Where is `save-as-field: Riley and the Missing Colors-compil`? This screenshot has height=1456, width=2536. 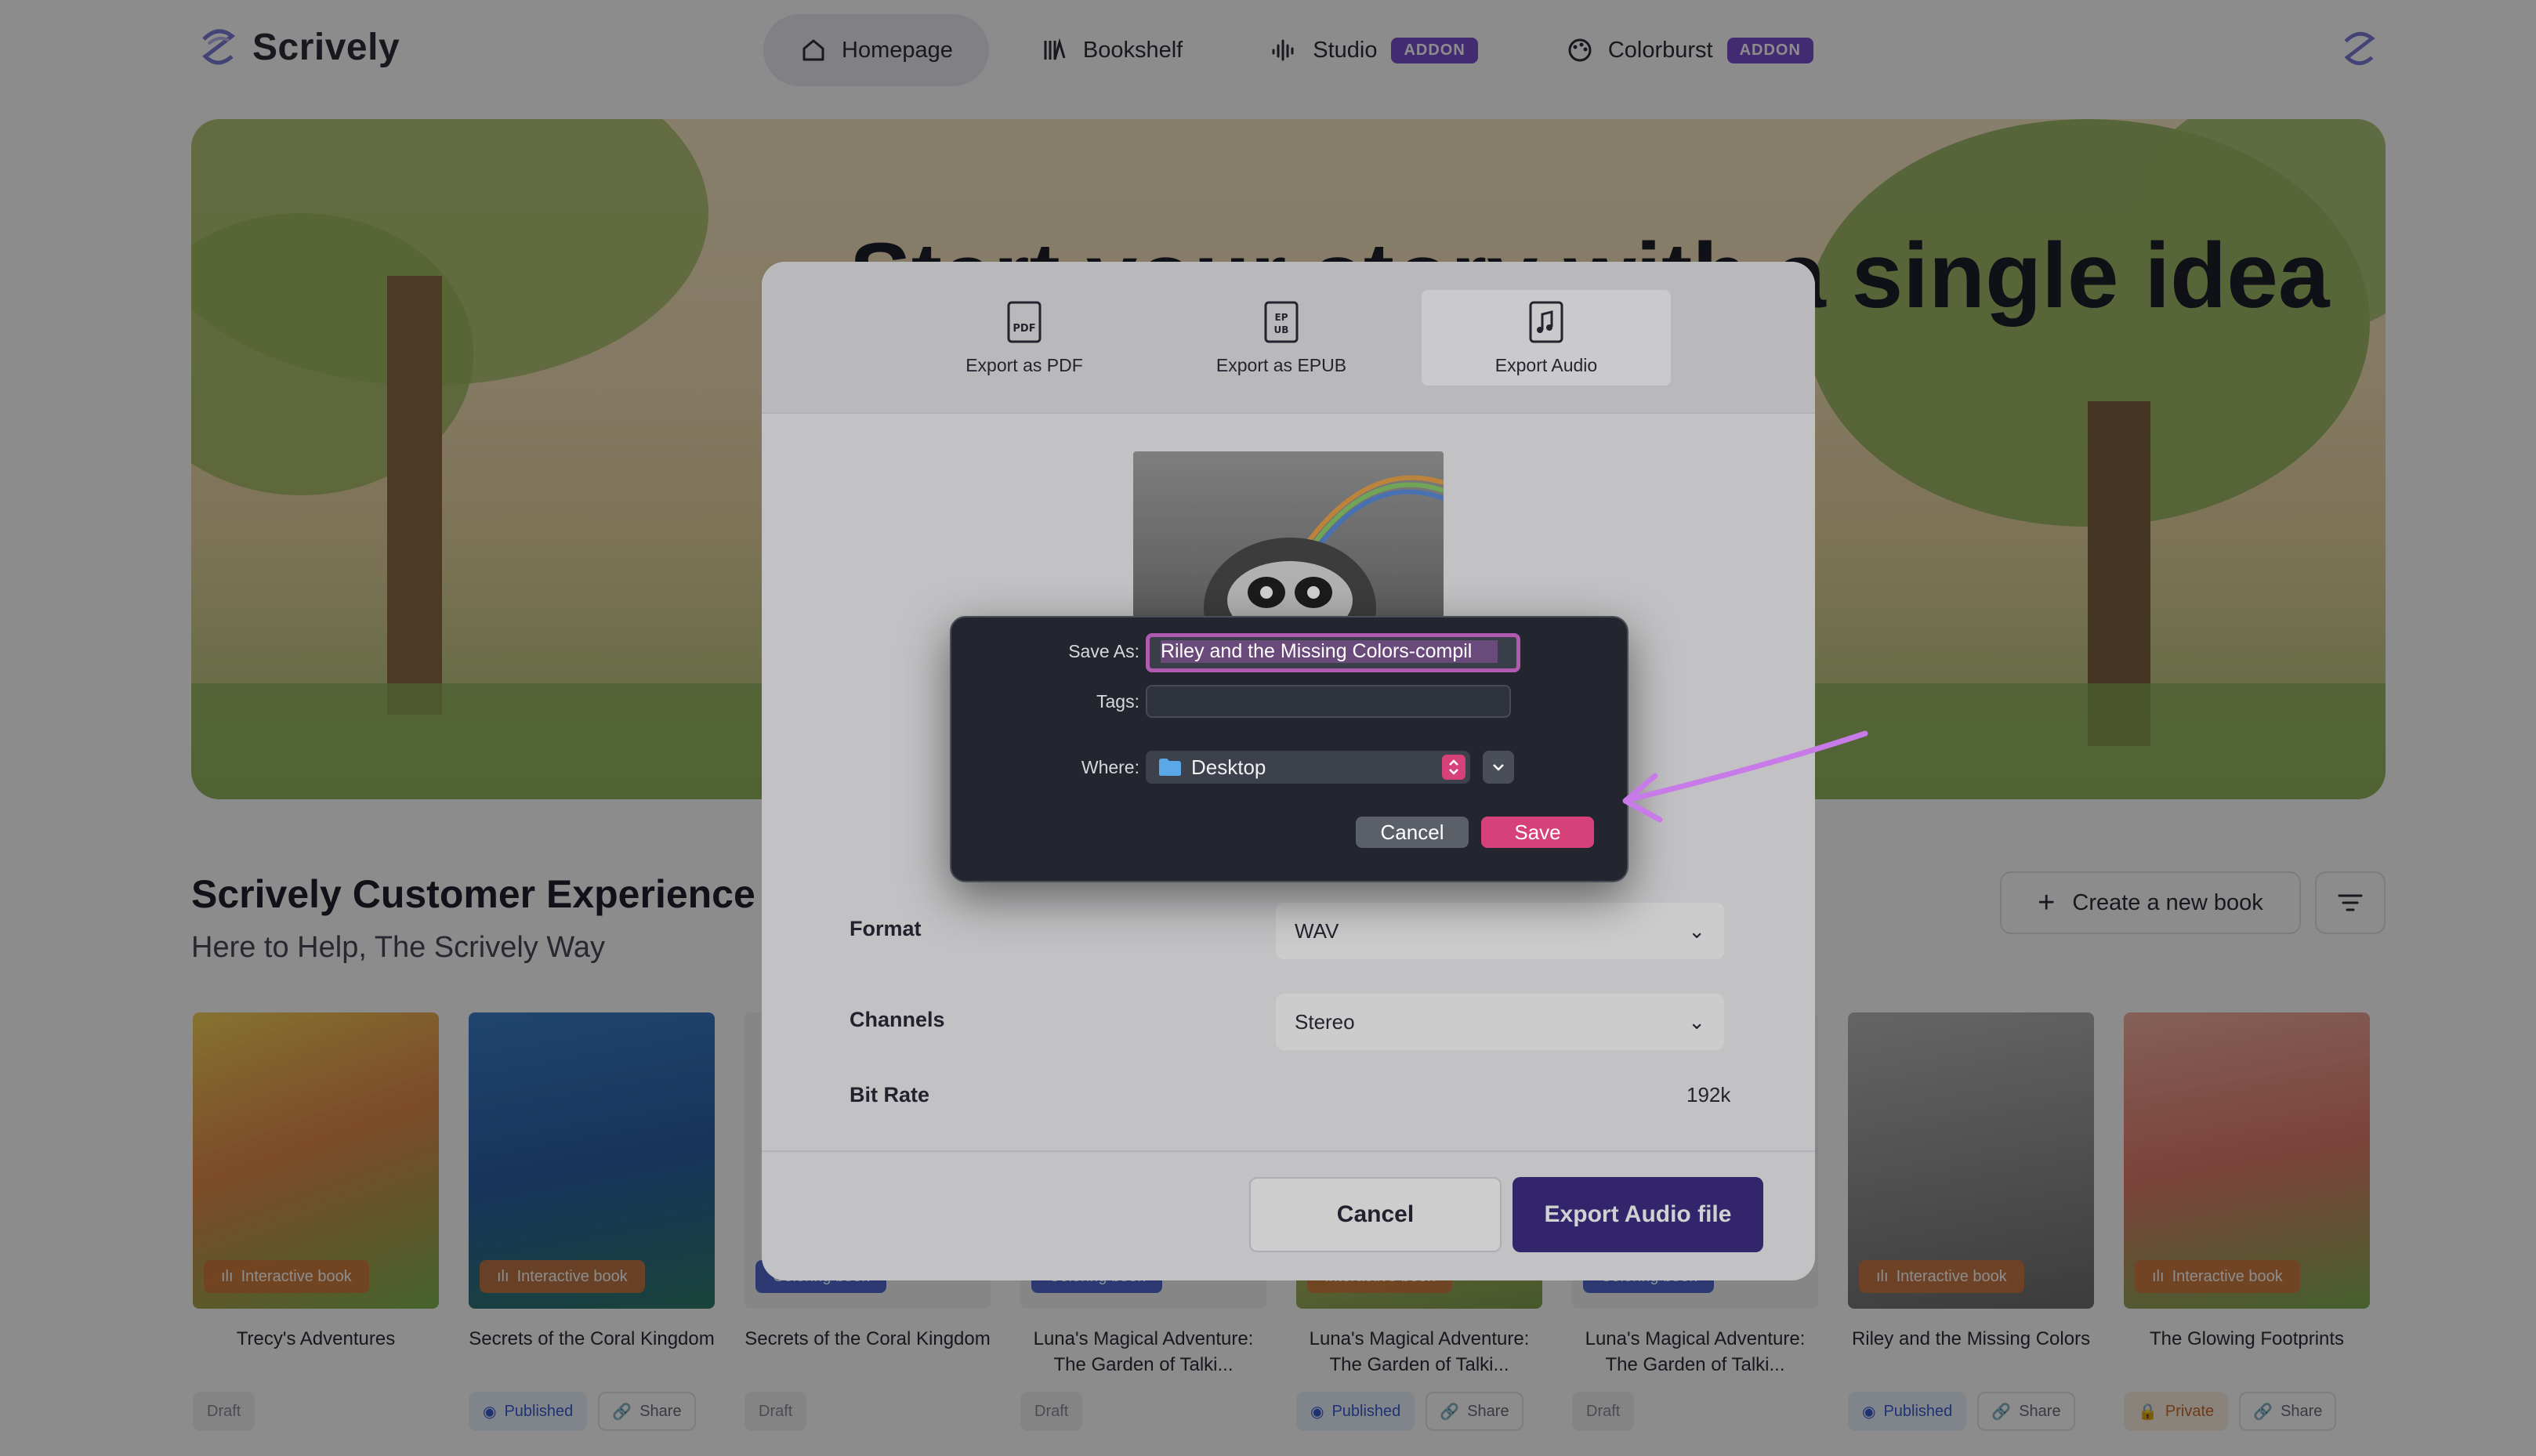
save-as-field: Riley and the Missing Colors-compil is located at coordinates (1333, 652).